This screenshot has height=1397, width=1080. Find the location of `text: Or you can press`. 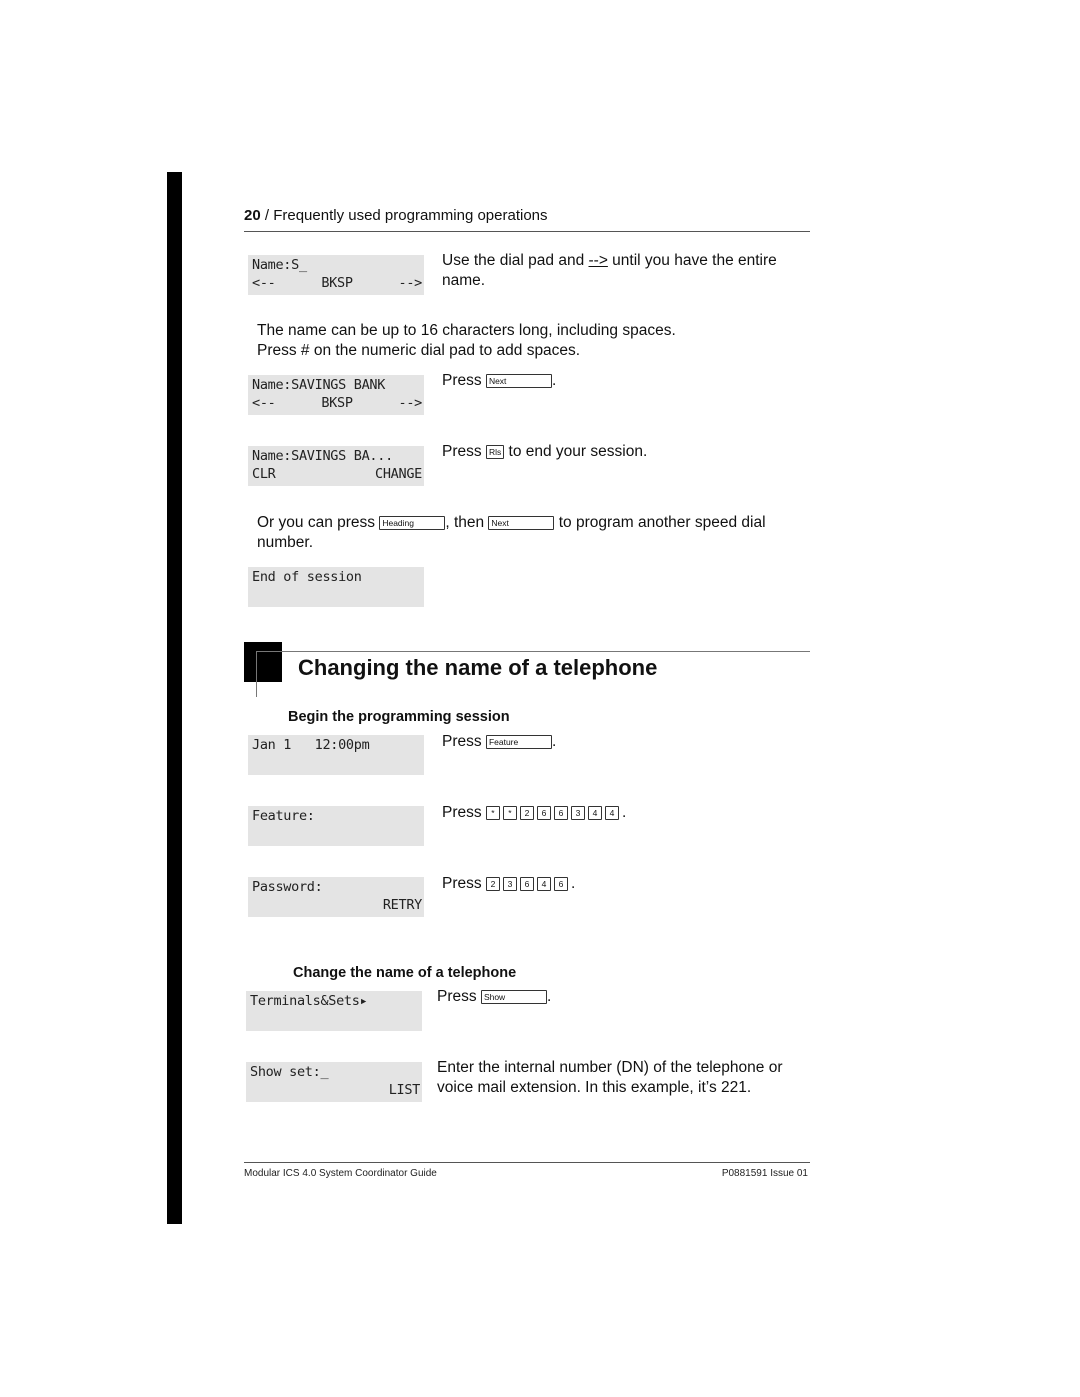

text: Or you can press is located at coordinates (318, 522).